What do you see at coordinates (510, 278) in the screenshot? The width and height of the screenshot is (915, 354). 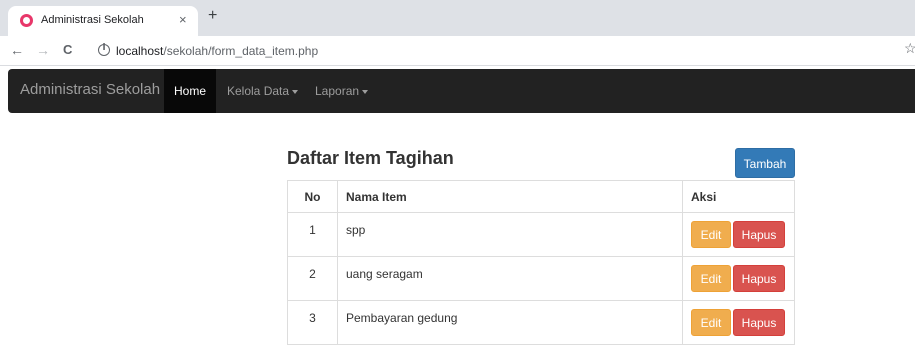 I see `item-name: uang seragam` at bounding box center [510, 278].